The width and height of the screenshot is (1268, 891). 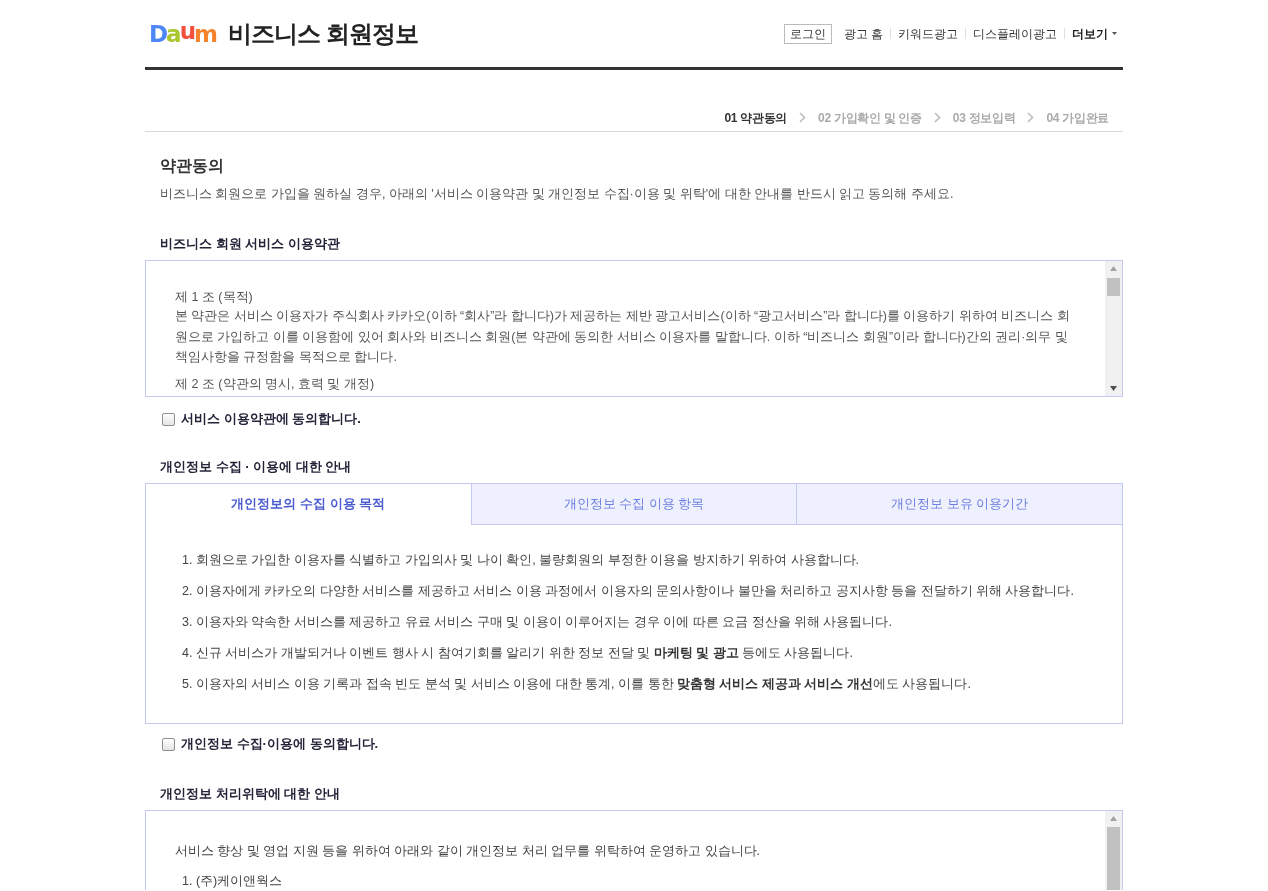 I want to click on agree-label: 서비스 이용약관에 동의합니다., so click(x=271, y=419).